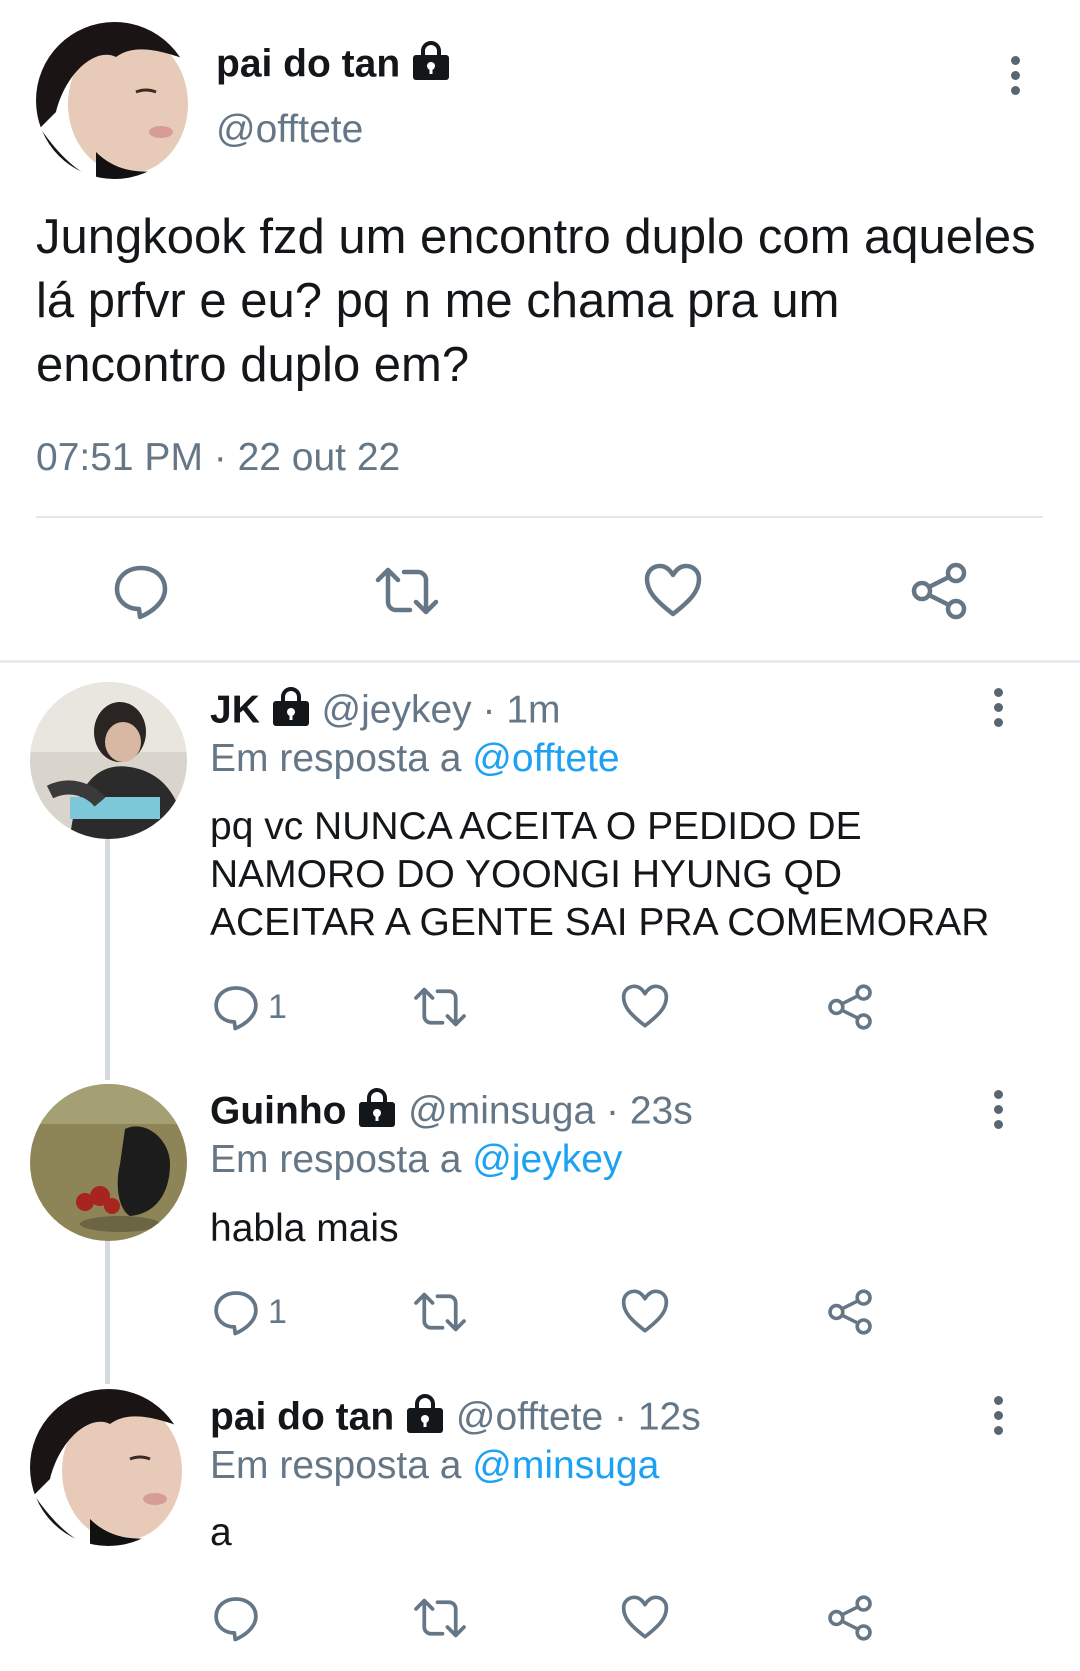 The height and width of the screenshot is (1671, 1080). Describe the element at coordinates (397, 709) in the screenshot. I see `handle: @jeykey` at that location.